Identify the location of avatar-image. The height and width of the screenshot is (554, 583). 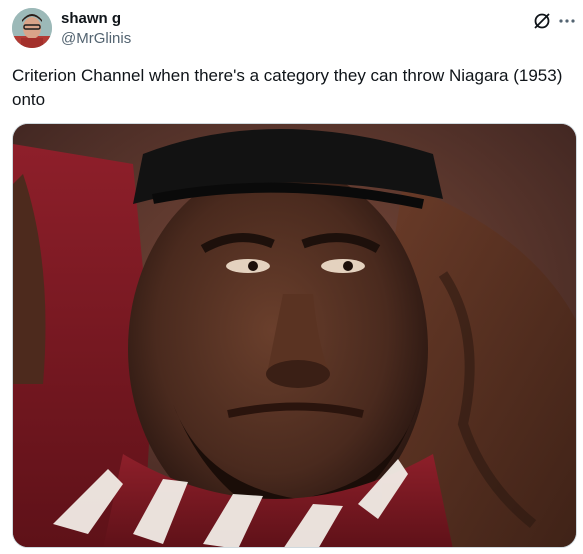
(32, 28).